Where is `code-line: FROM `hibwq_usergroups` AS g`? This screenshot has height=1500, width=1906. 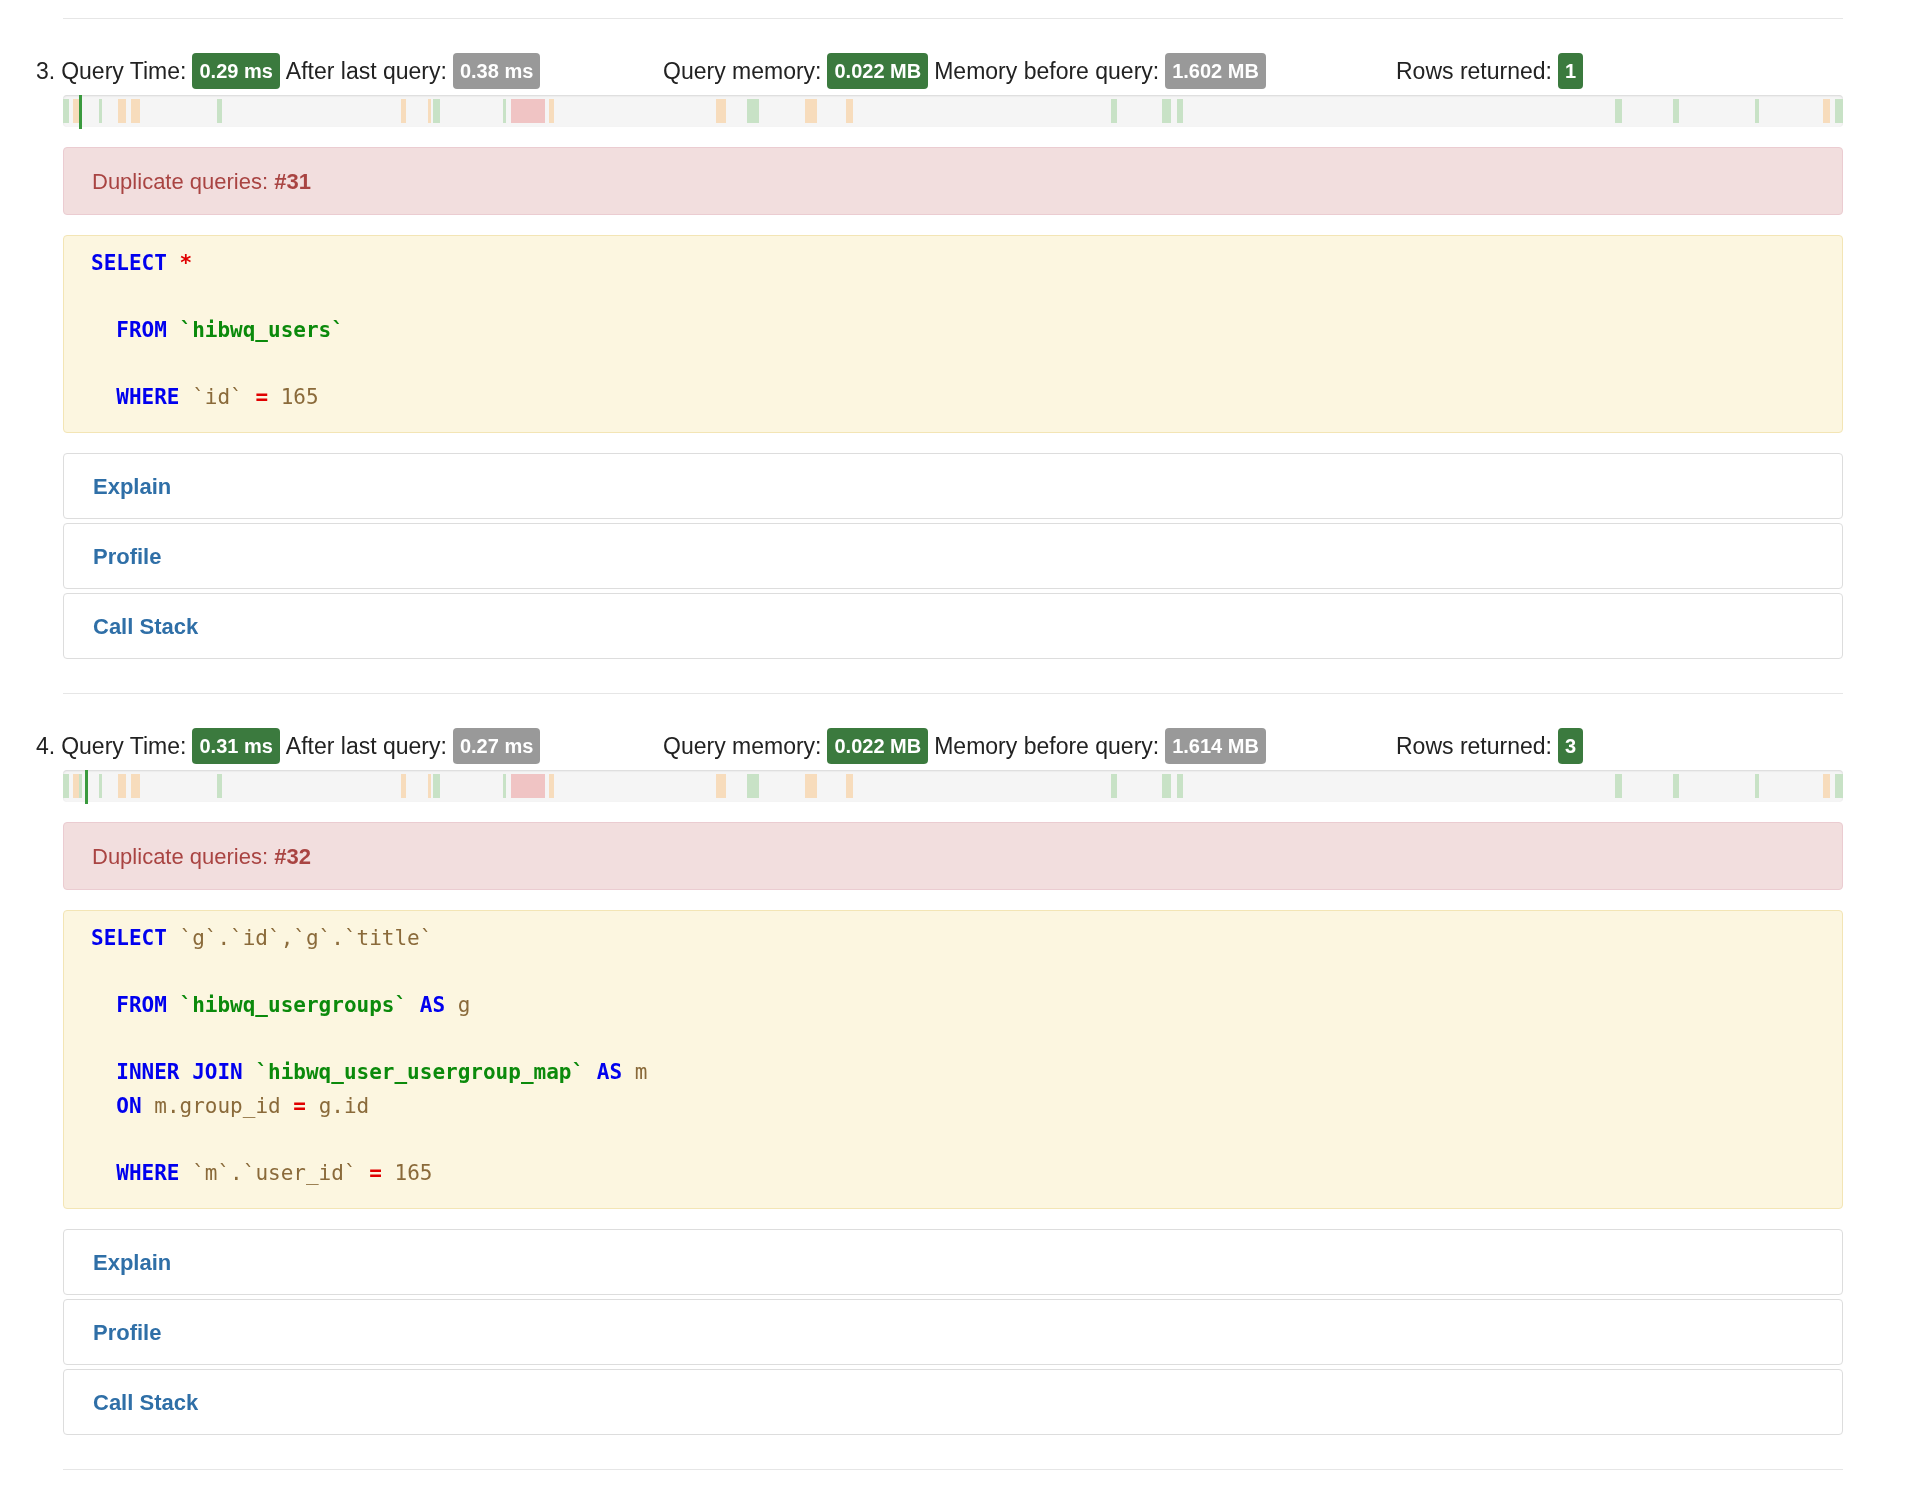
code-line: FROM `hibwq_usergroups` AS g is located at coordinates (293, 1005).